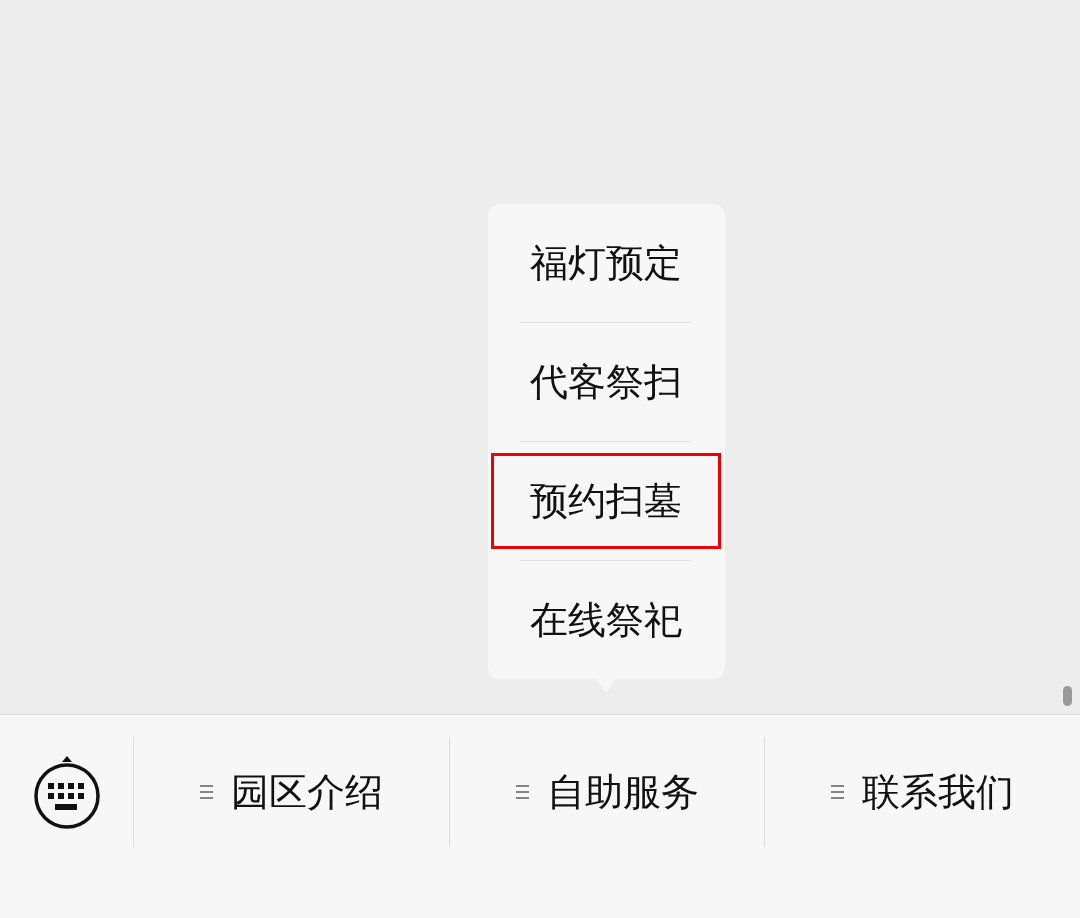 Image resolution: width=1080 pixels, height=918 pixels. What do you see at coordinates (606, 263) in the screenshot?
I see `submenu-item: 福灯预定` at bounding box center [606, 263].